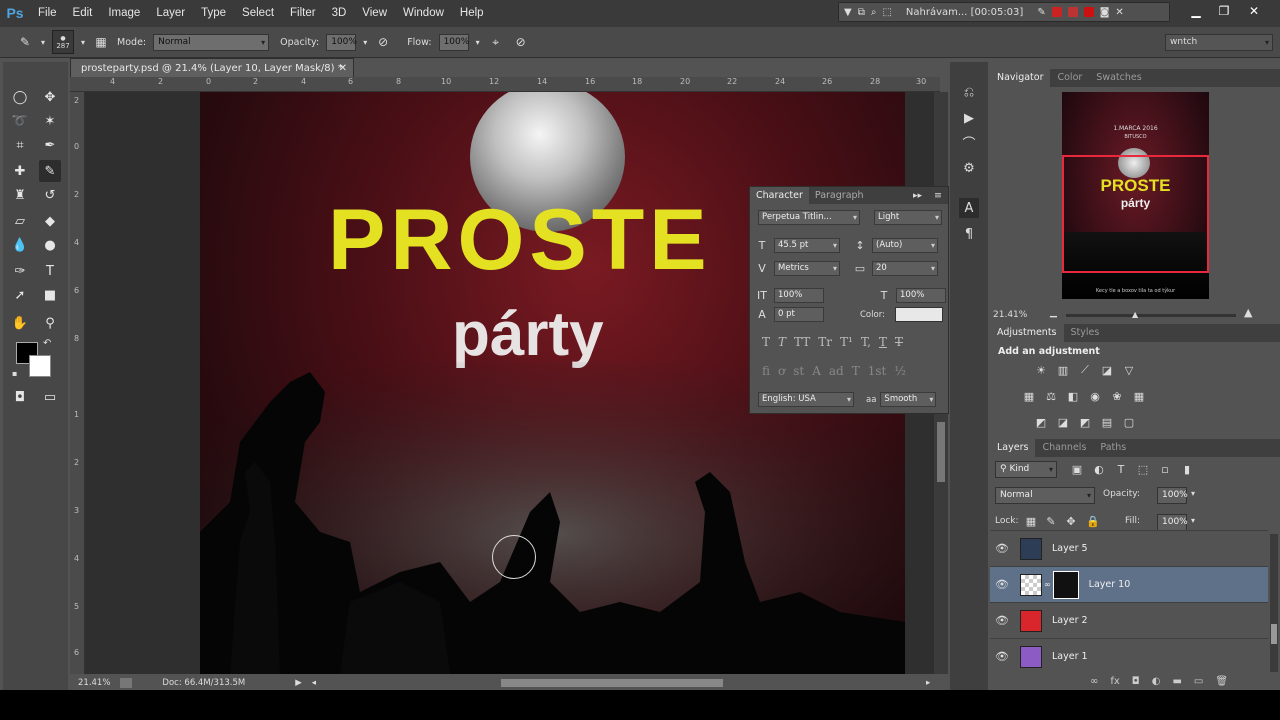  I want to click on all-caps-button: TT, so click(802, 342).